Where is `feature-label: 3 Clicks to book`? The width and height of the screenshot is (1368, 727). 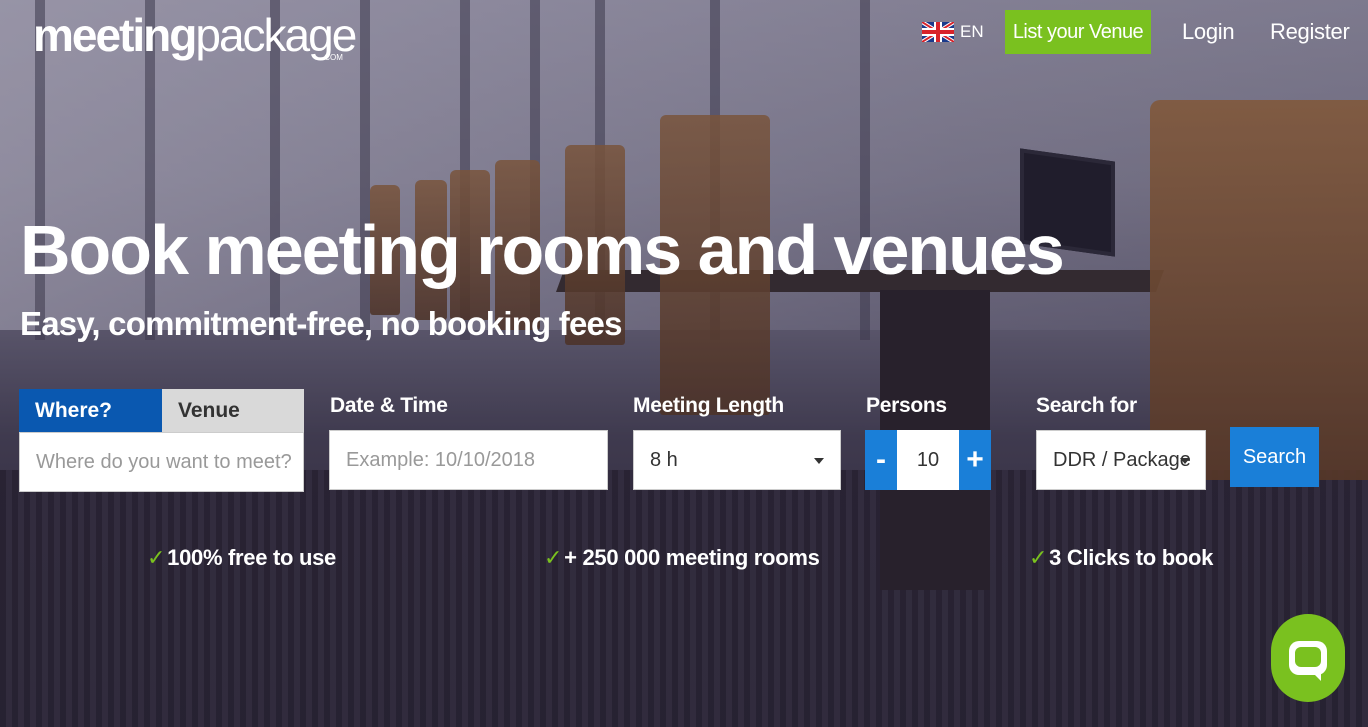 feature-label: 3 Clicks to book is located at coordinates (1131, 557).